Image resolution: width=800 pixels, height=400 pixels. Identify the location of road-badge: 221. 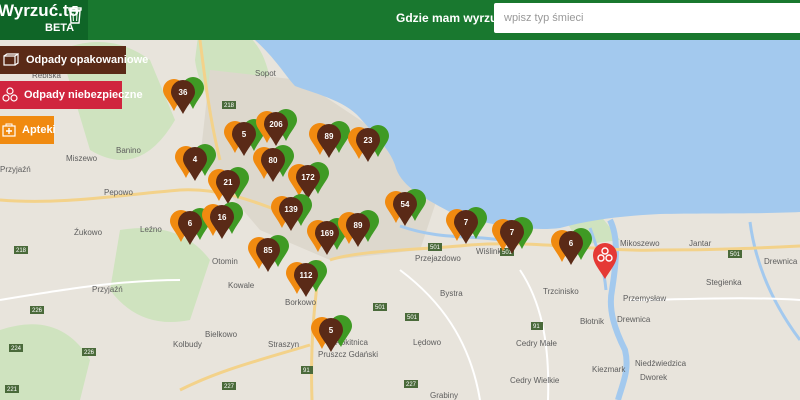
(12, 389).